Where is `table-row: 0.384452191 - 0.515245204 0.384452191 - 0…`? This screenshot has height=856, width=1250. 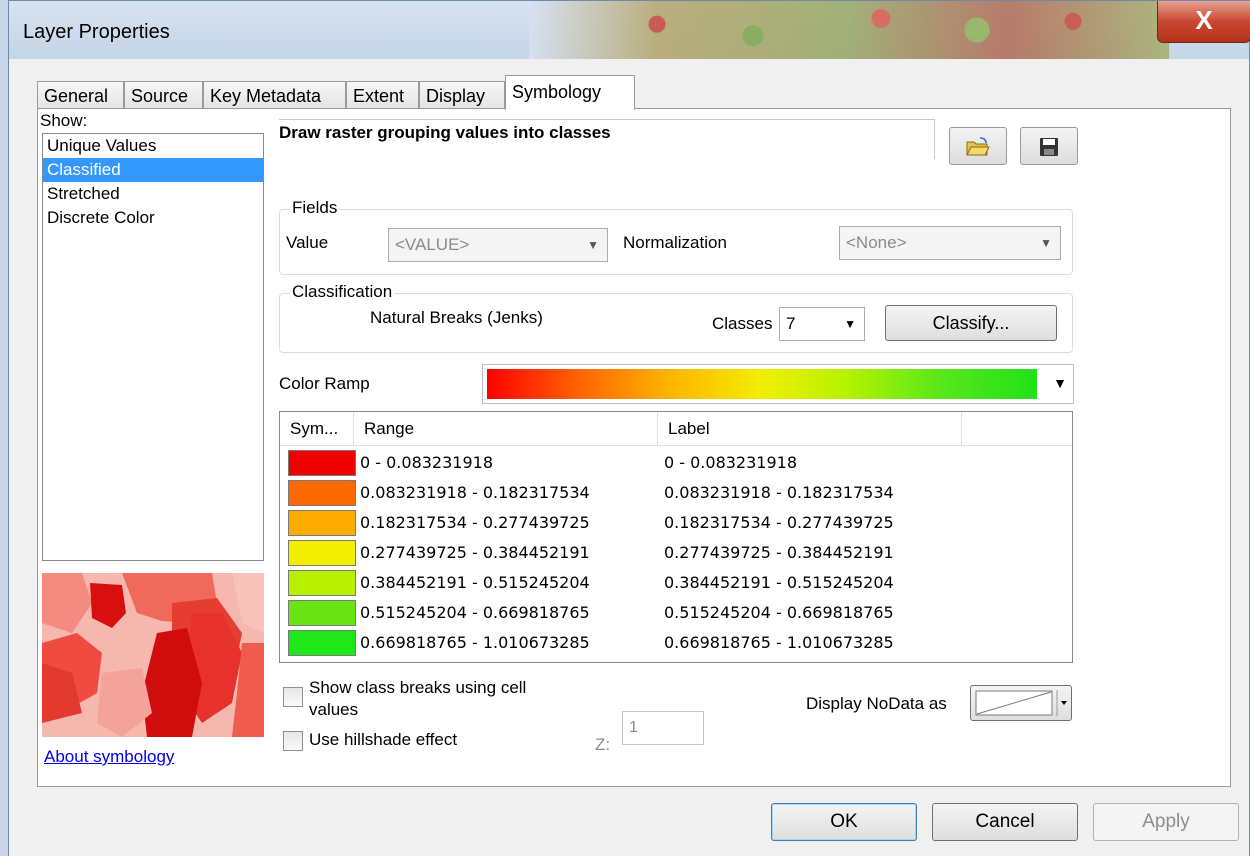 table-row: 0.384452191 - 0.515245204 0.384452191 - 0… is located at coordinates (676, 583).